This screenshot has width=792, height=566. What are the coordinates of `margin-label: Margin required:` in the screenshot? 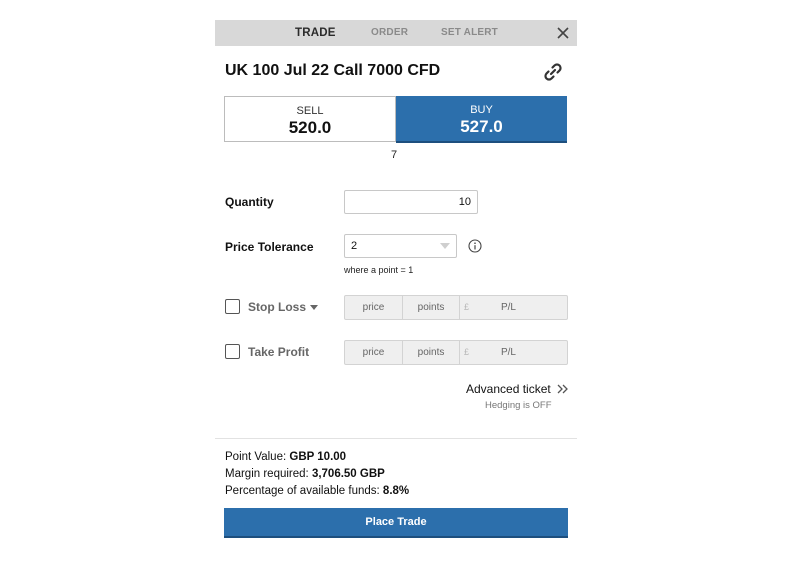 It's located at (267, 474).